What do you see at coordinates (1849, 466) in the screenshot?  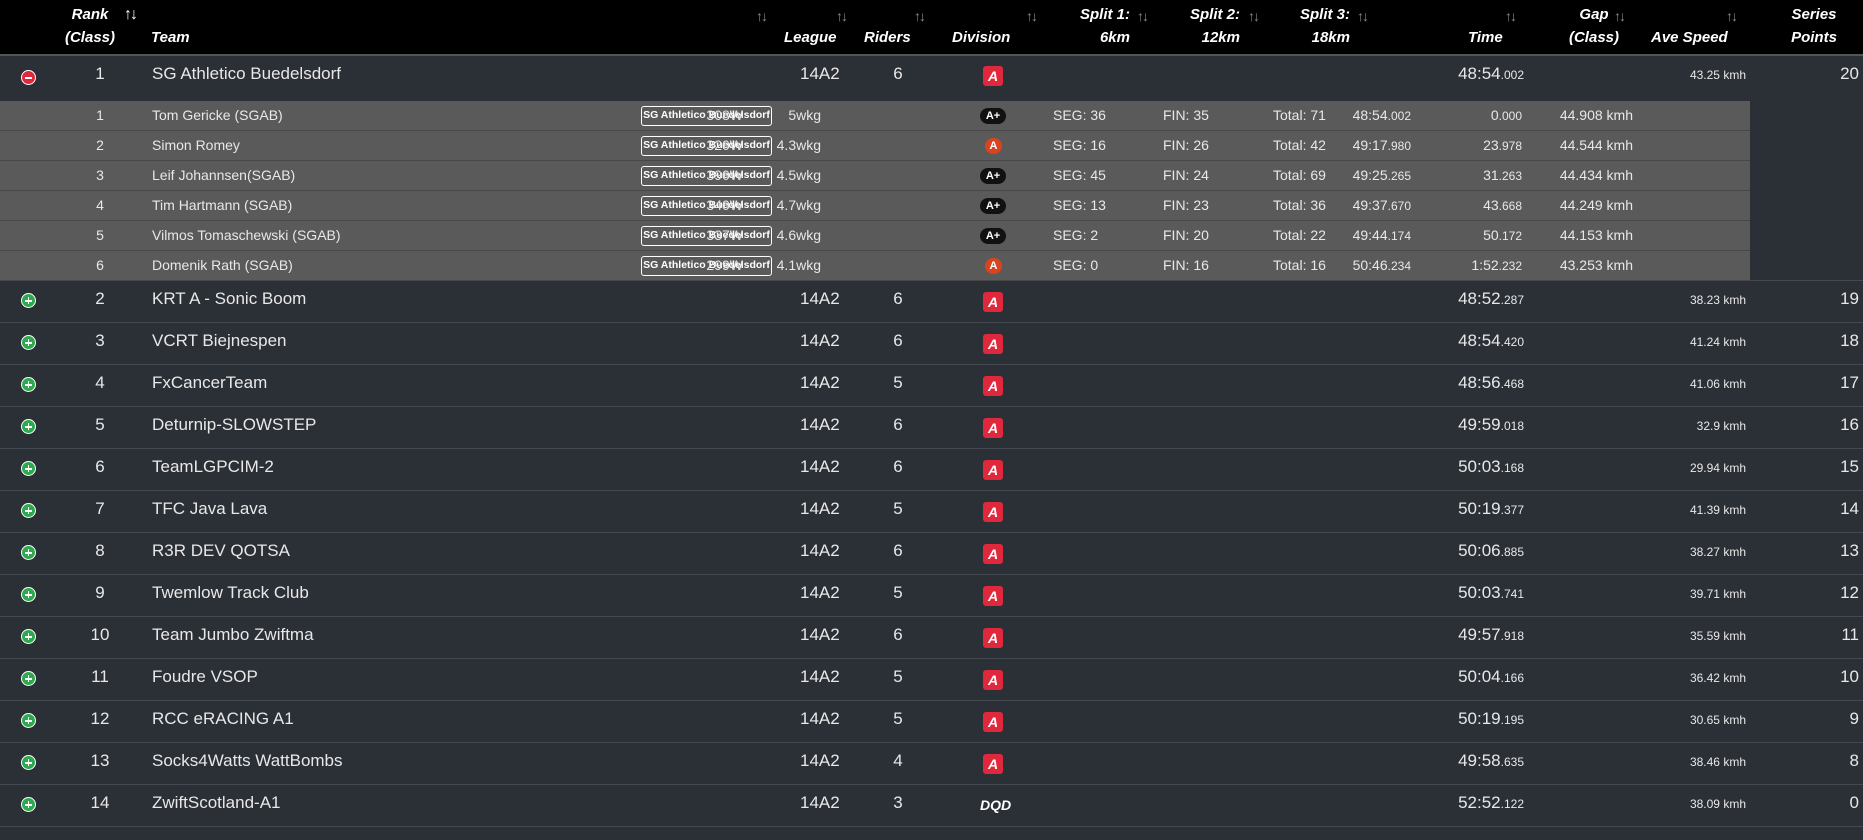 I see `team-series-points: 15` at bounding box center [1849, 466].